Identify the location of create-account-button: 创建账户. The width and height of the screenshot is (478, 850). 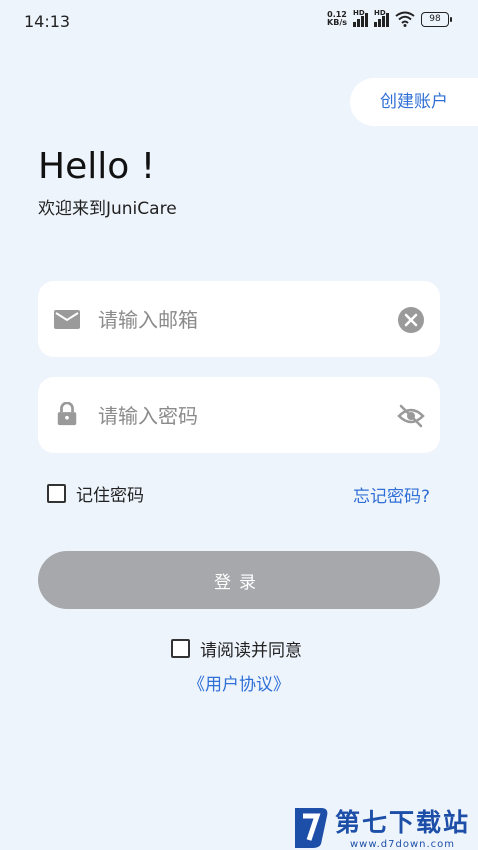
(414, 102).